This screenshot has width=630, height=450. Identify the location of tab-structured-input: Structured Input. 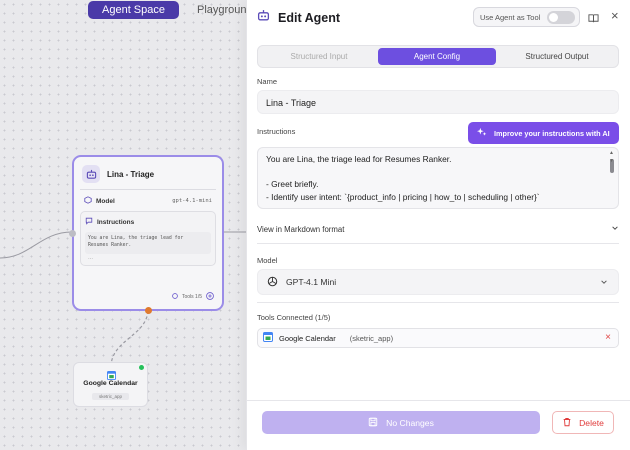
(319, 56).